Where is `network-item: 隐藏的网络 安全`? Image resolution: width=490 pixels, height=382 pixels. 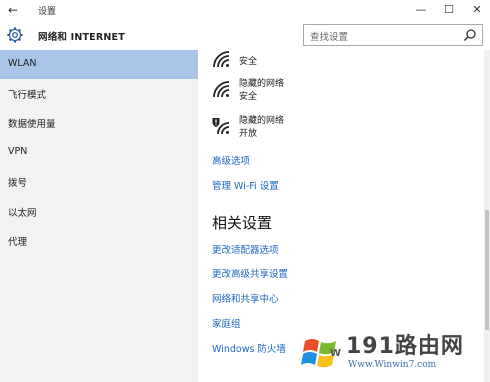
network-item: 隐藏的网络 安全 is located at coordinates (312, 91).